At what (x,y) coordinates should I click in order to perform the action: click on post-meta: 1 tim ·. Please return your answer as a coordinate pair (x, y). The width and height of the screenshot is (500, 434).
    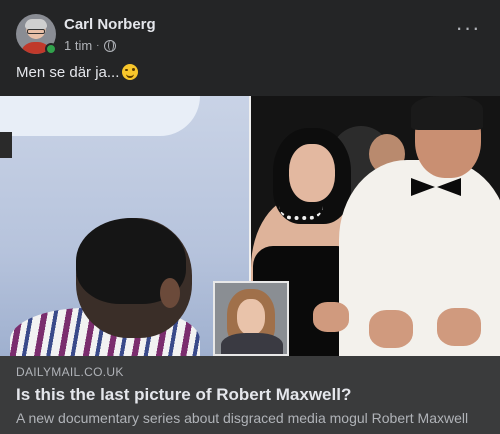
    Looking at the image, I should click on (90, 45).